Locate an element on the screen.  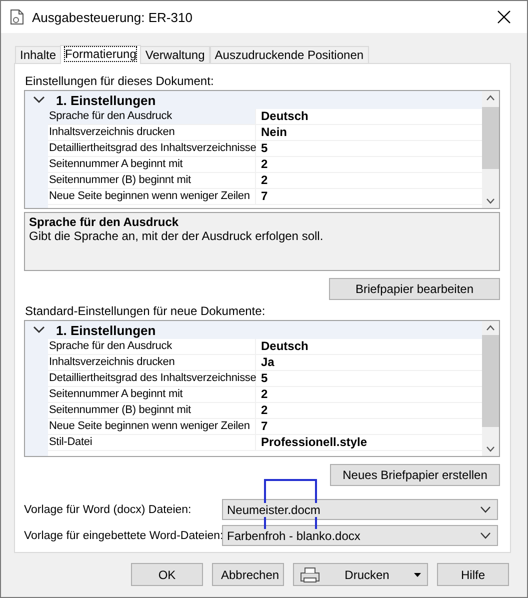
dialog-button: OK is located at coordinates (167, 574).